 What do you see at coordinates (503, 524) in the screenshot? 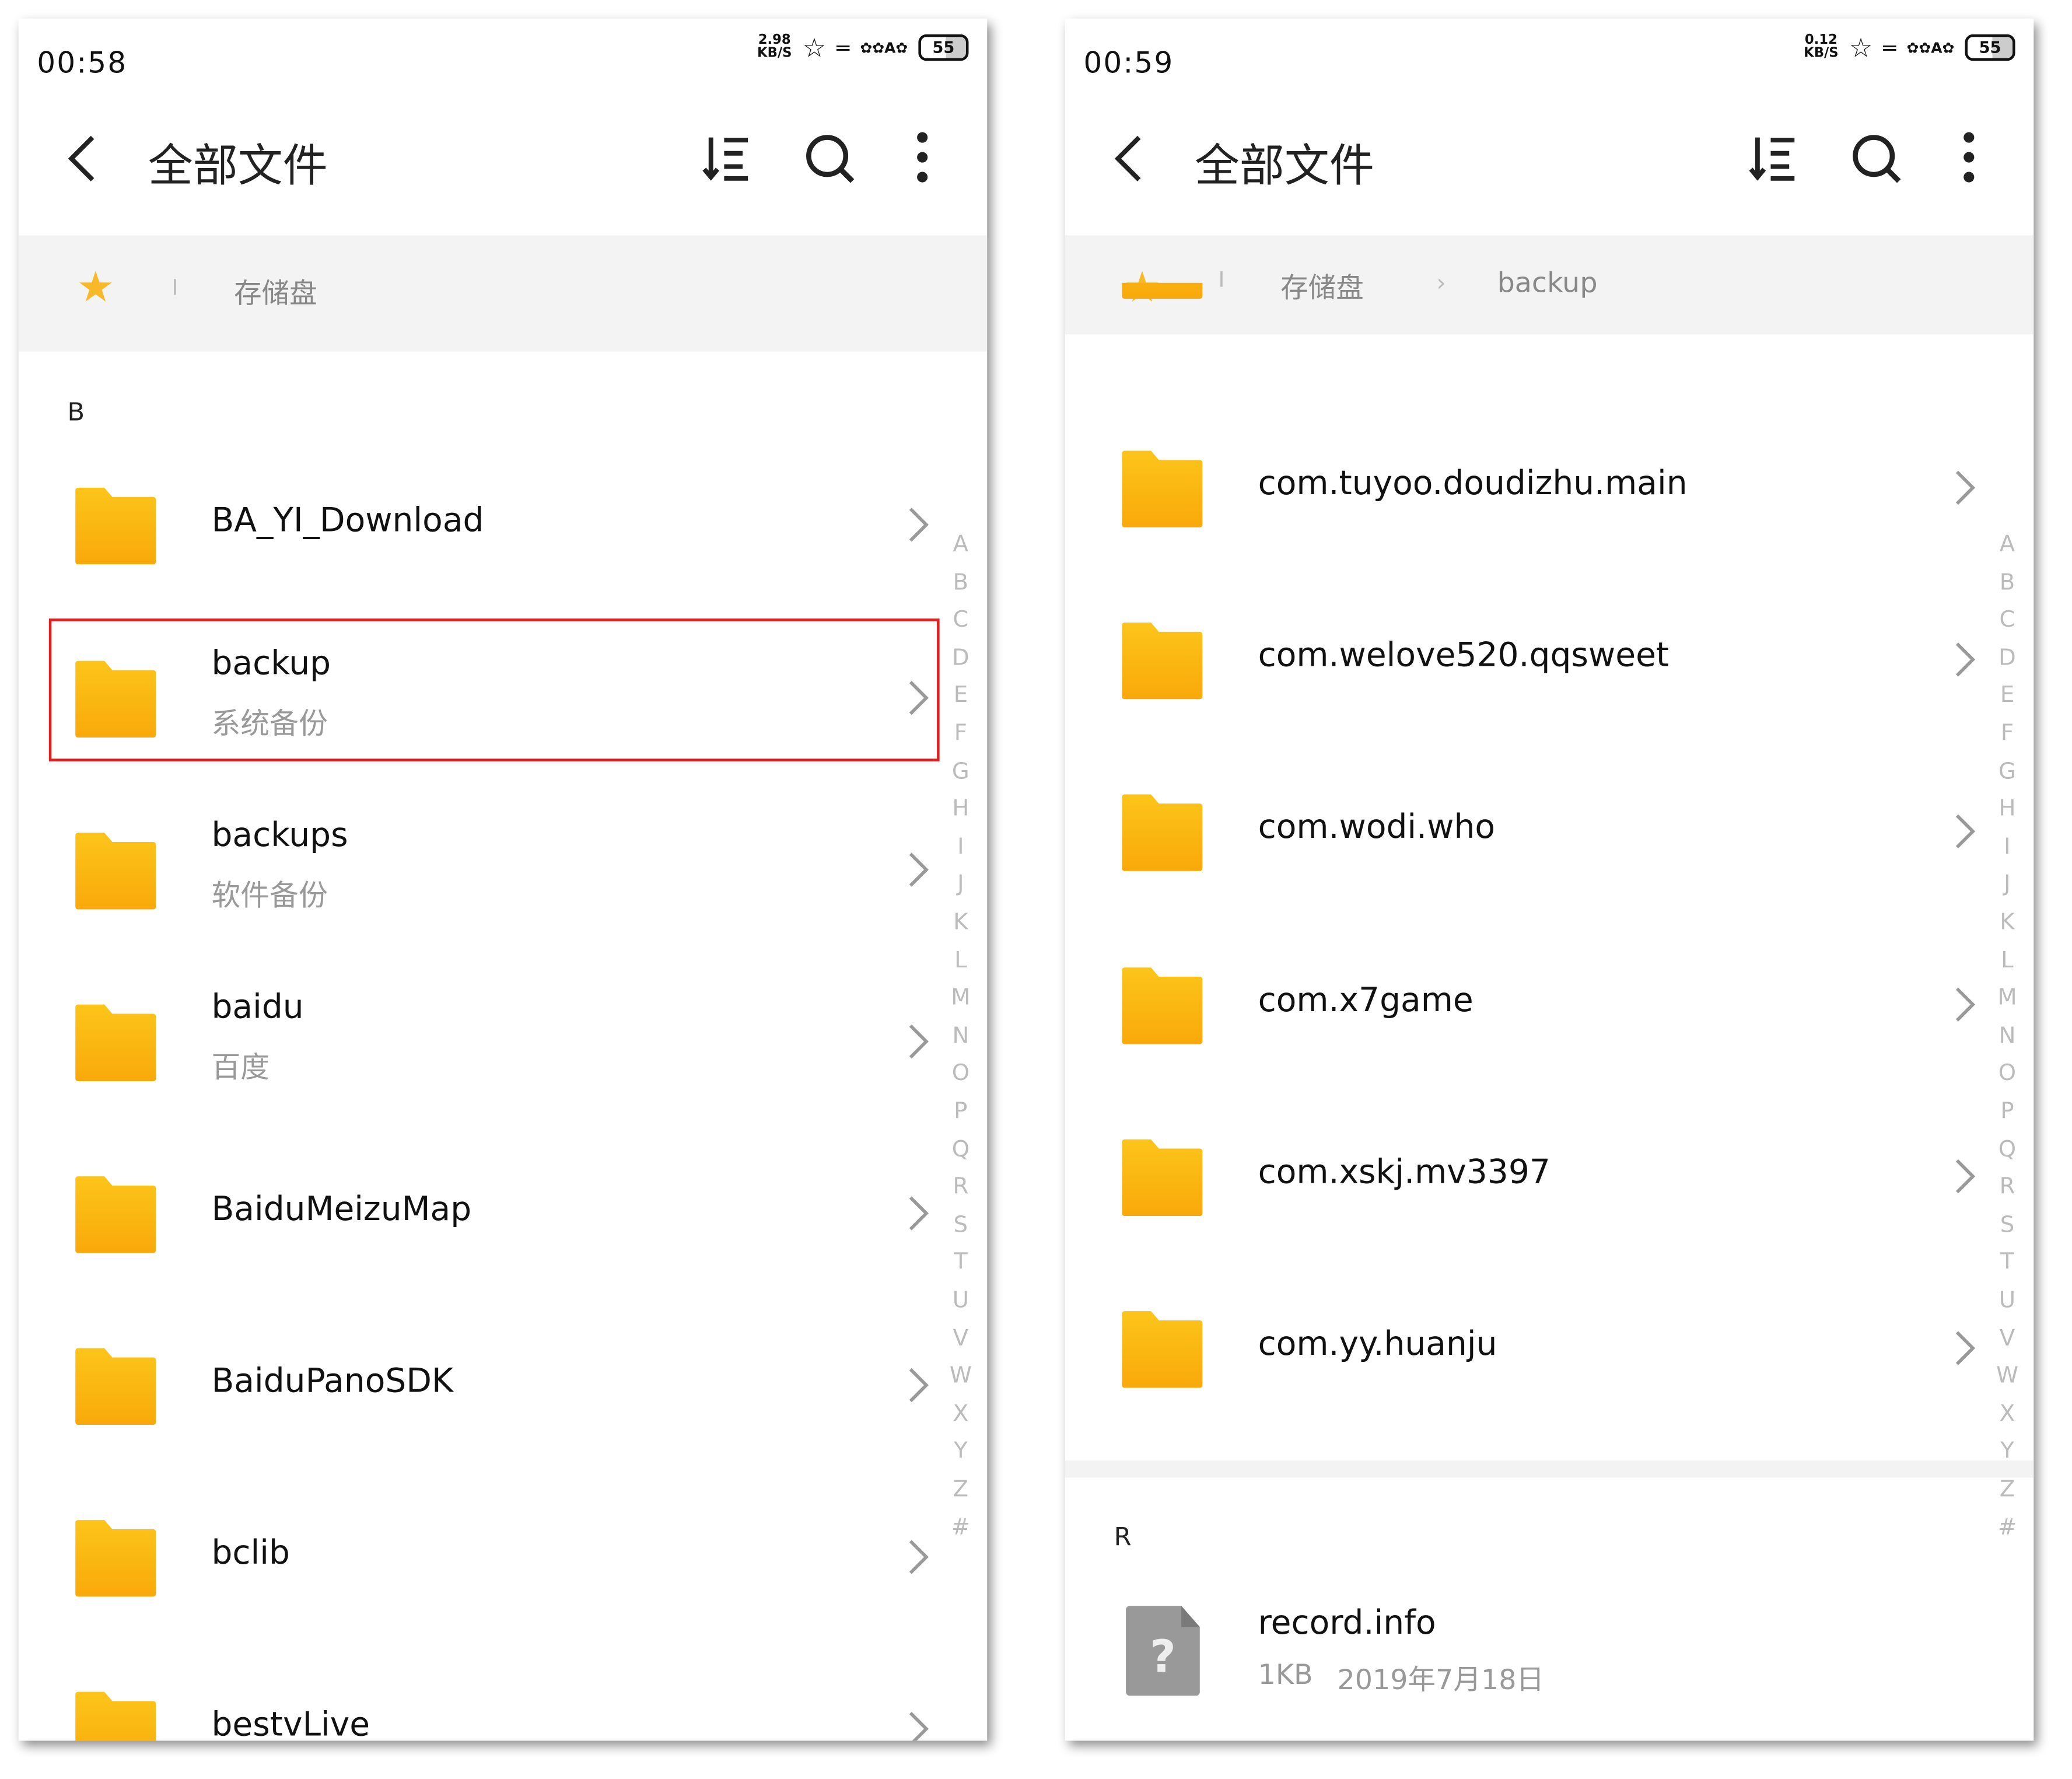
I see `folder-row: BA_YI_Download` at bounding box center [503, 524].